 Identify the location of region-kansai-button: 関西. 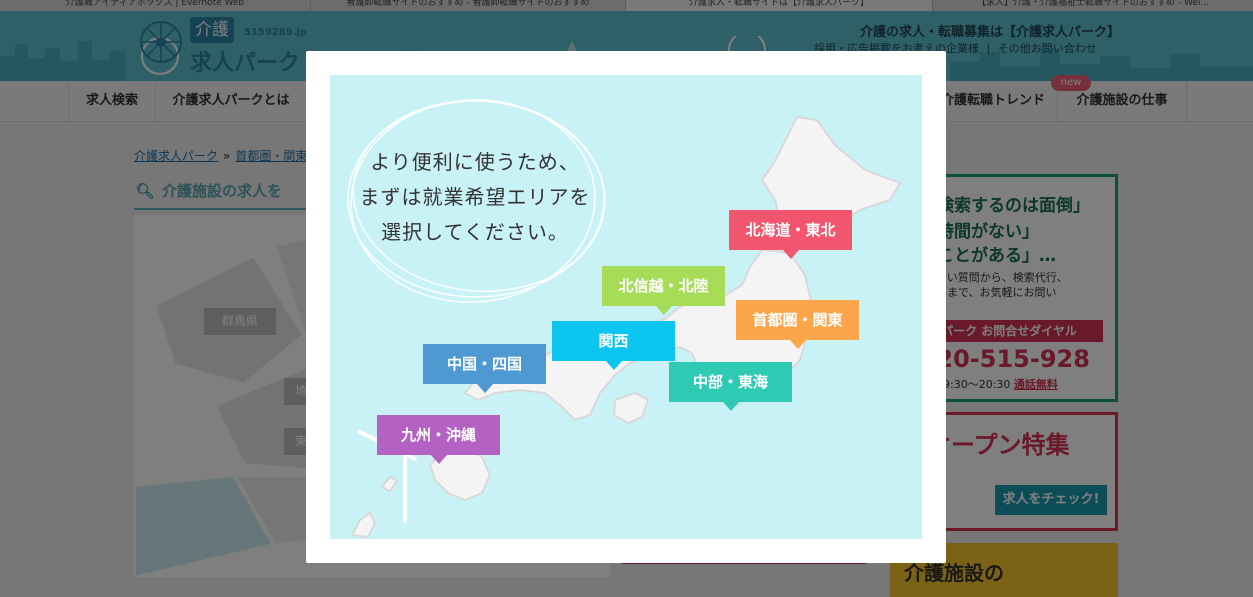
(613, 345).